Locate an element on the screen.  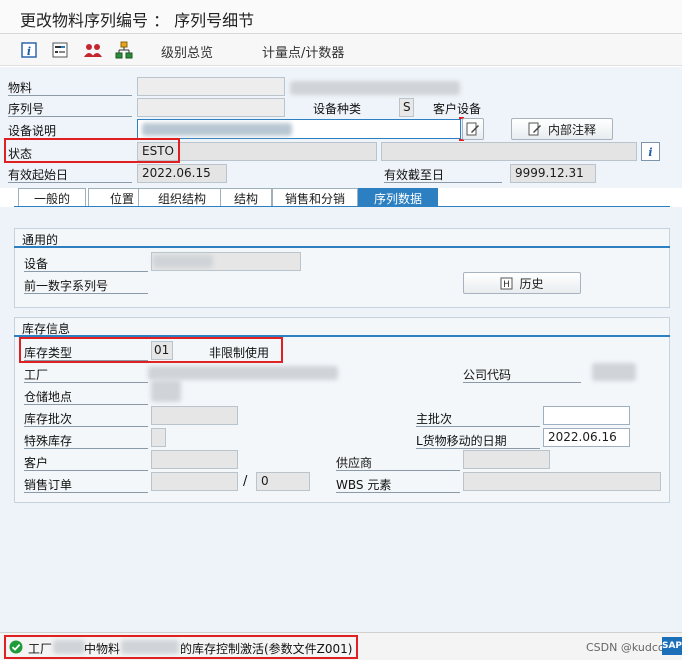
equip-category-label: 设备种类 is located at coordinates (337, 109).